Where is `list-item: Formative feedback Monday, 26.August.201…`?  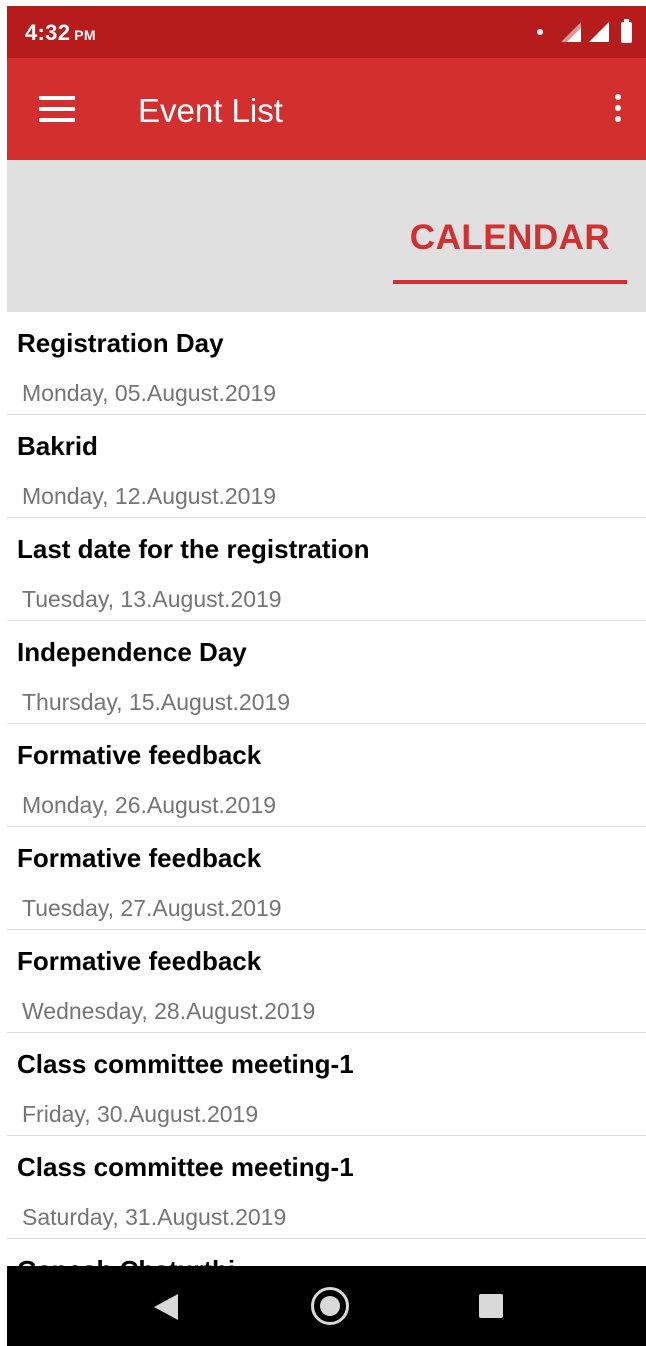 list-item: Formative feedback Monday, 26.August.201… is located at coordinates (326, 775).